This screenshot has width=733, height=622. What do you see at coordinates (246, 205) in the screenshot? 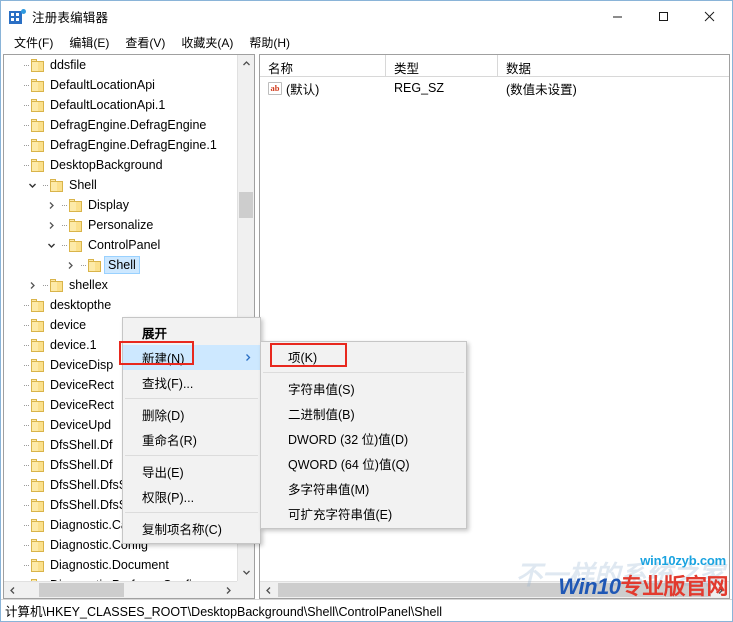
I see `tree-scroll-thumb` at bounding box center [246, 205].